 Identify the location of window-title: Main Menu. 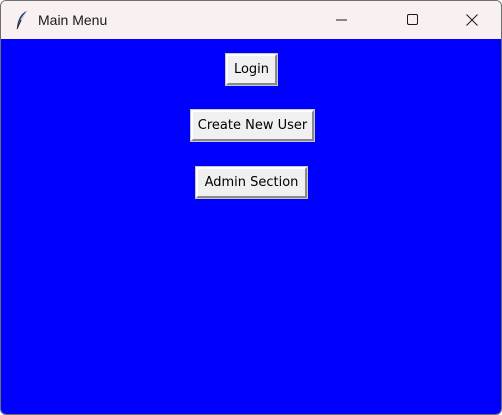
(73, 20).